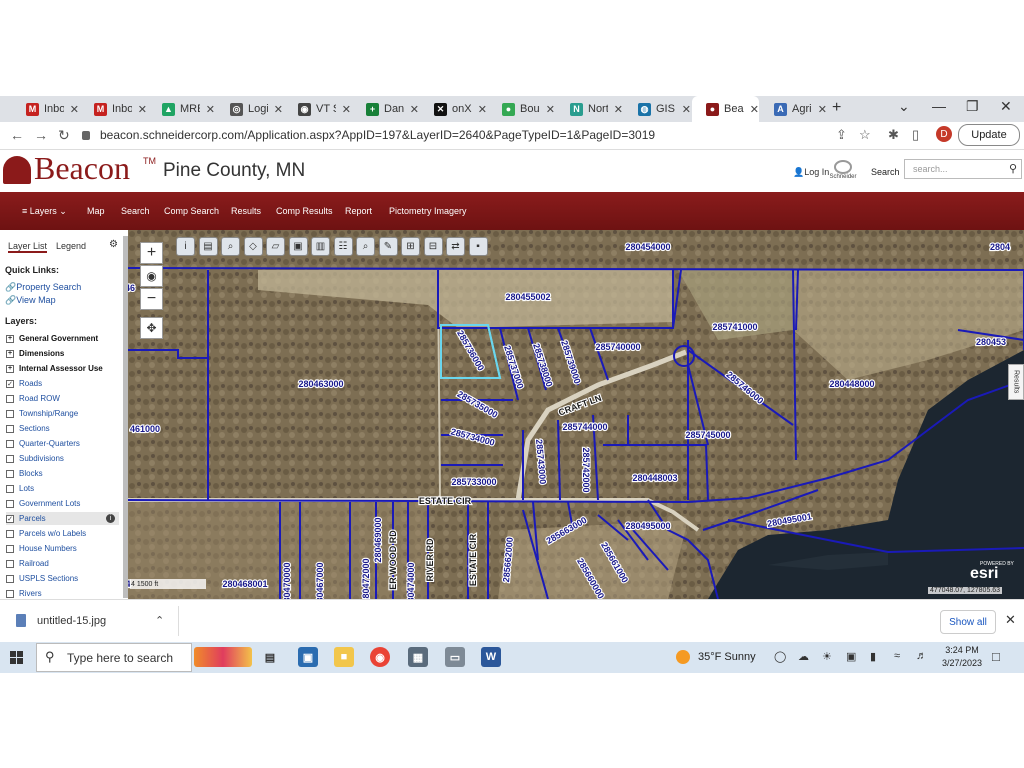 This screenshot has width=1024, height=768. What do you see at coordinates (181, 109) in the screenshot?
I see `tab-2: ▲ MRE ✕` at bounding box center [181, 109].